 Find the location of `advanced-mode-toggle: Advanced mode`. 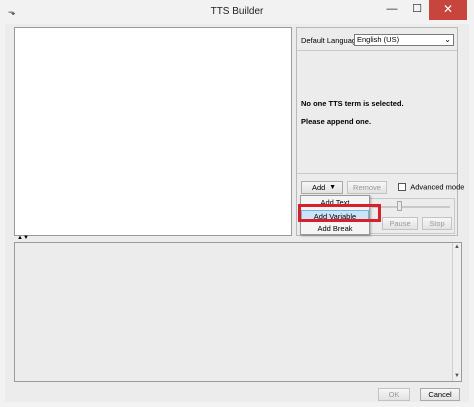

advanced-mode-toggle: Advanced mode is located at coordinates (431, 186).